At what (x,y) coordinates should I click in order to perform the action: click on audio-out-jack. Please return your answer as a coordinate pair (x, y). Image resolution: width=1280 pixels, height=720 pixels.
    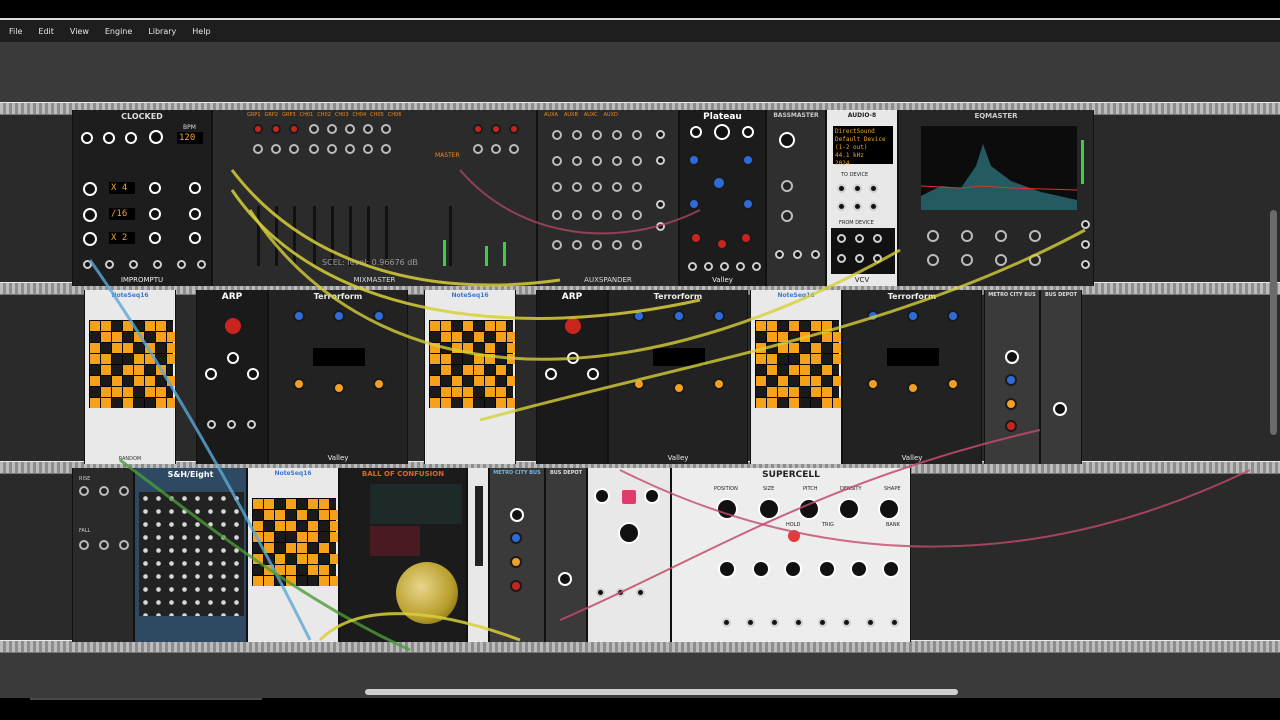
    Looking at the image, I should click on (841, 258).